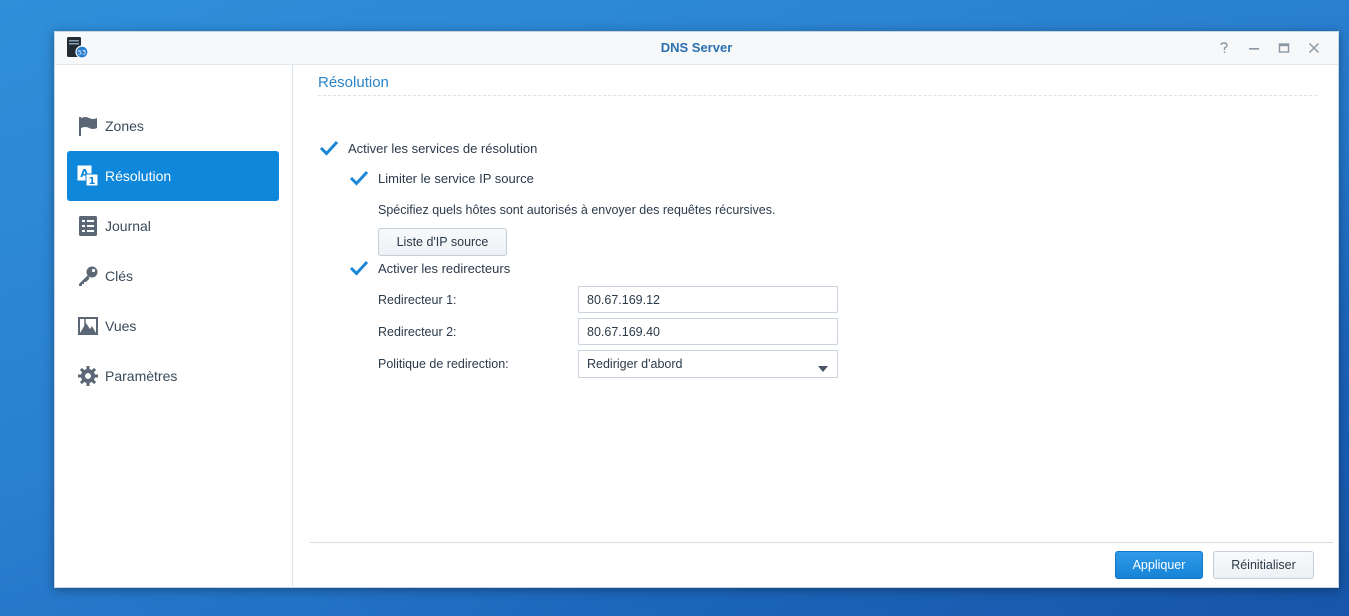  Describe the element at coordinates (119, 276) in the screenshot. I see `sidebar-item-label: Clés` at that location.